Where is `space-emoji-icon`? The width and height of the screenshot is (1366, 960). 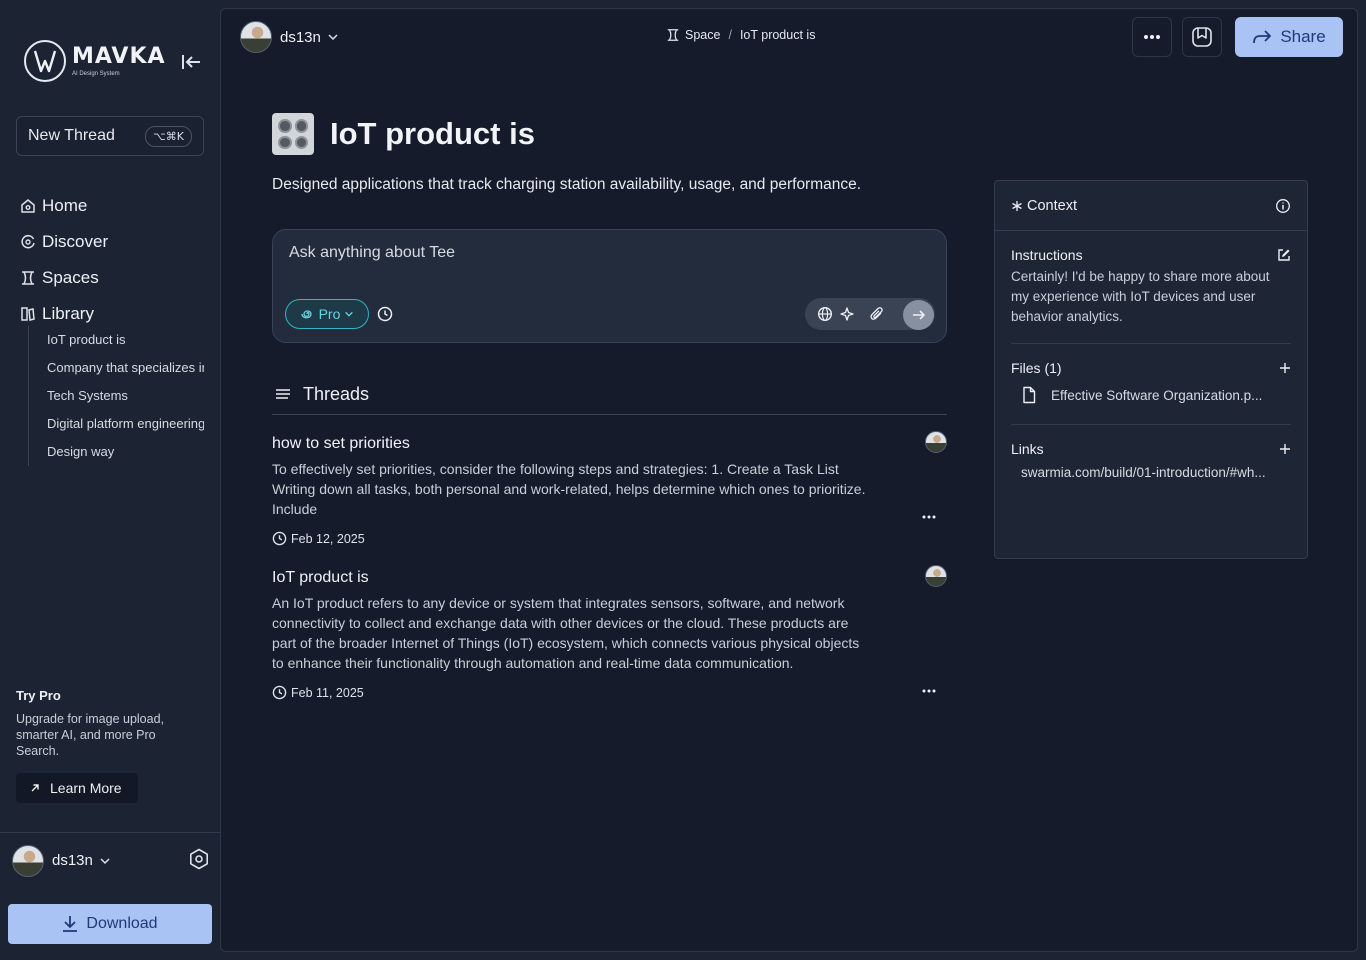
space-emoji-icon is located at coordinates (293, 134).